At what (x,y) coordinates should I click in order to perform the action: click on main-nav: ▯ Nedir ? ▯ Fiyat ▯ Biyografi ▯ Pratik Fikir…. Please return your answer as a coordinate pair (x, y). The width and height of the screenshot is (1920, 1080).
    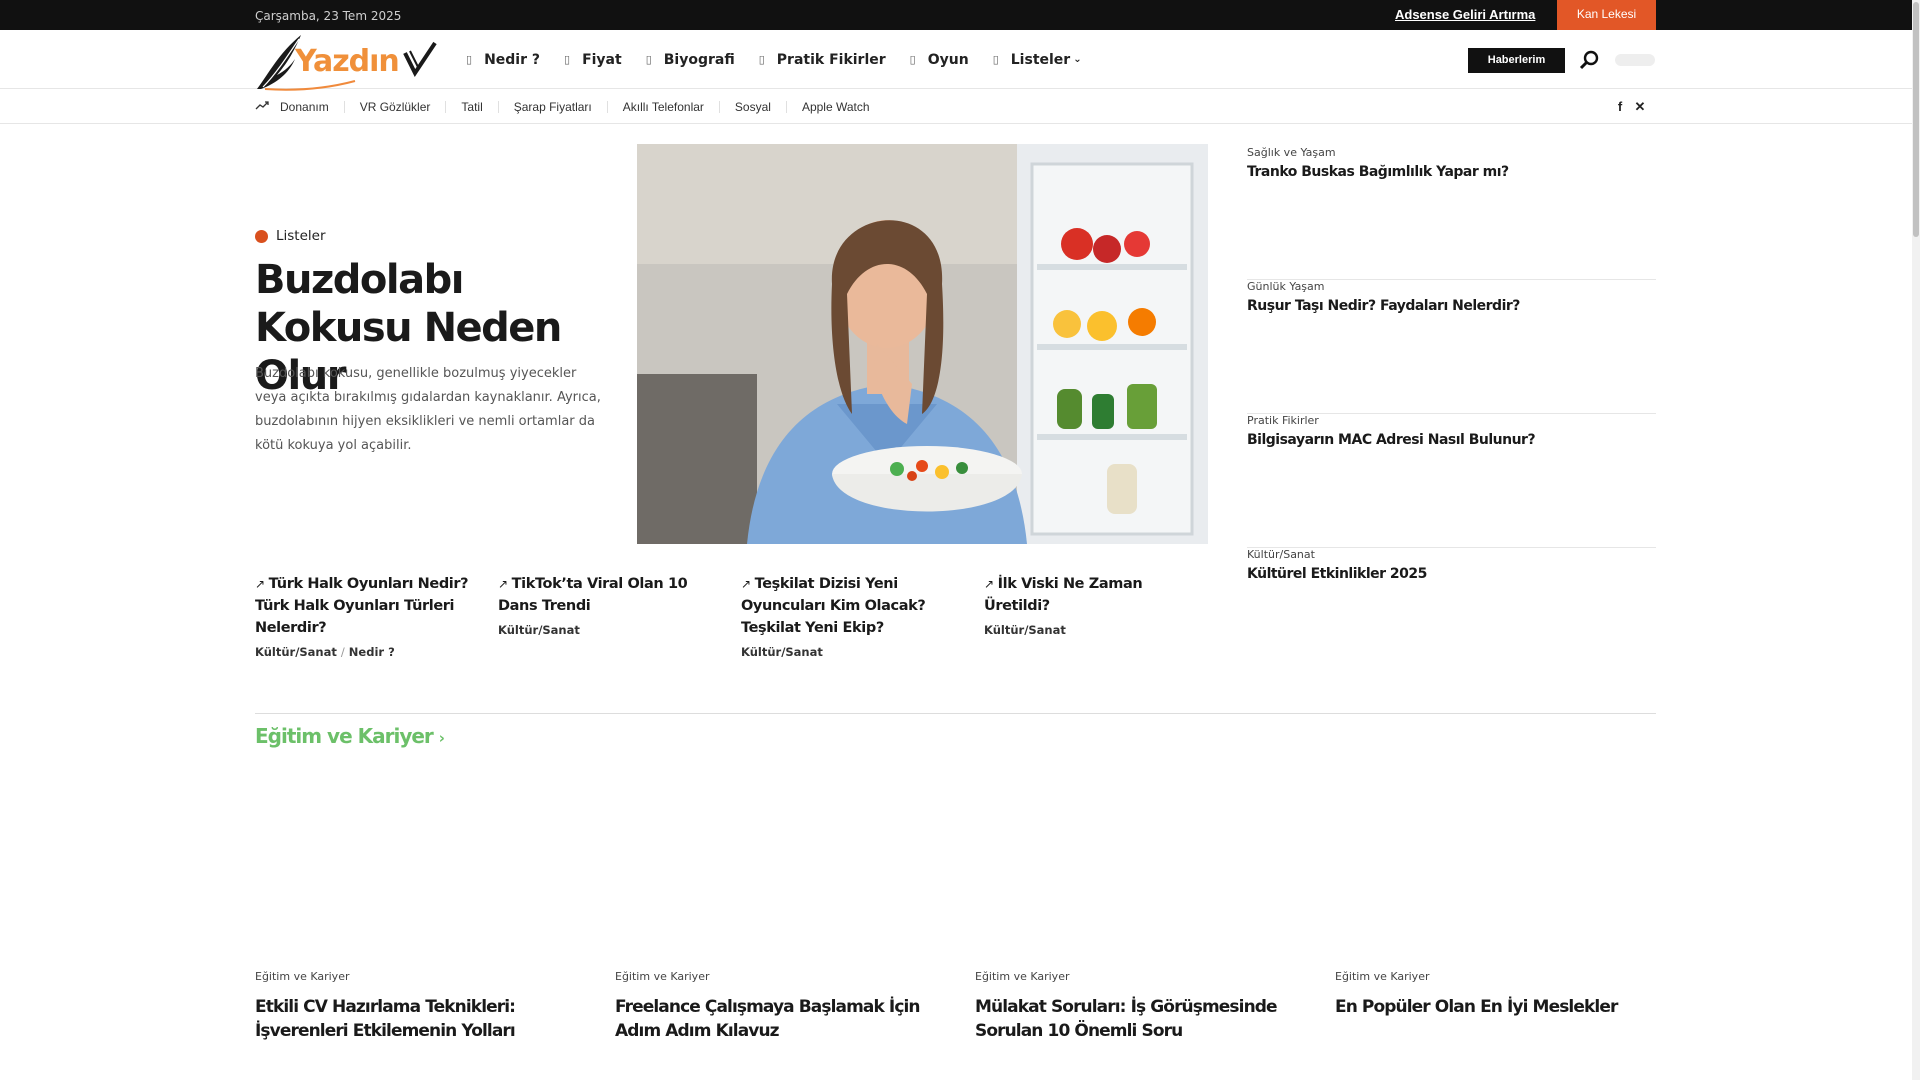
    Looking at the image, I should click on (786, 59).